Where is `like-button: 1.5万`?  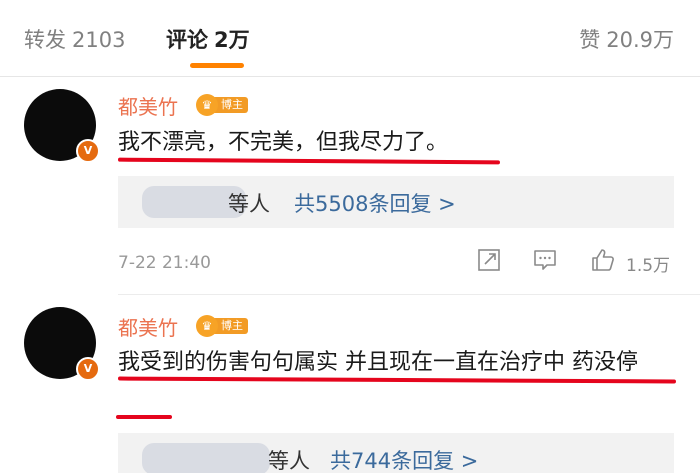
like-button: 1.5万 is located at coordinates (630, 262).